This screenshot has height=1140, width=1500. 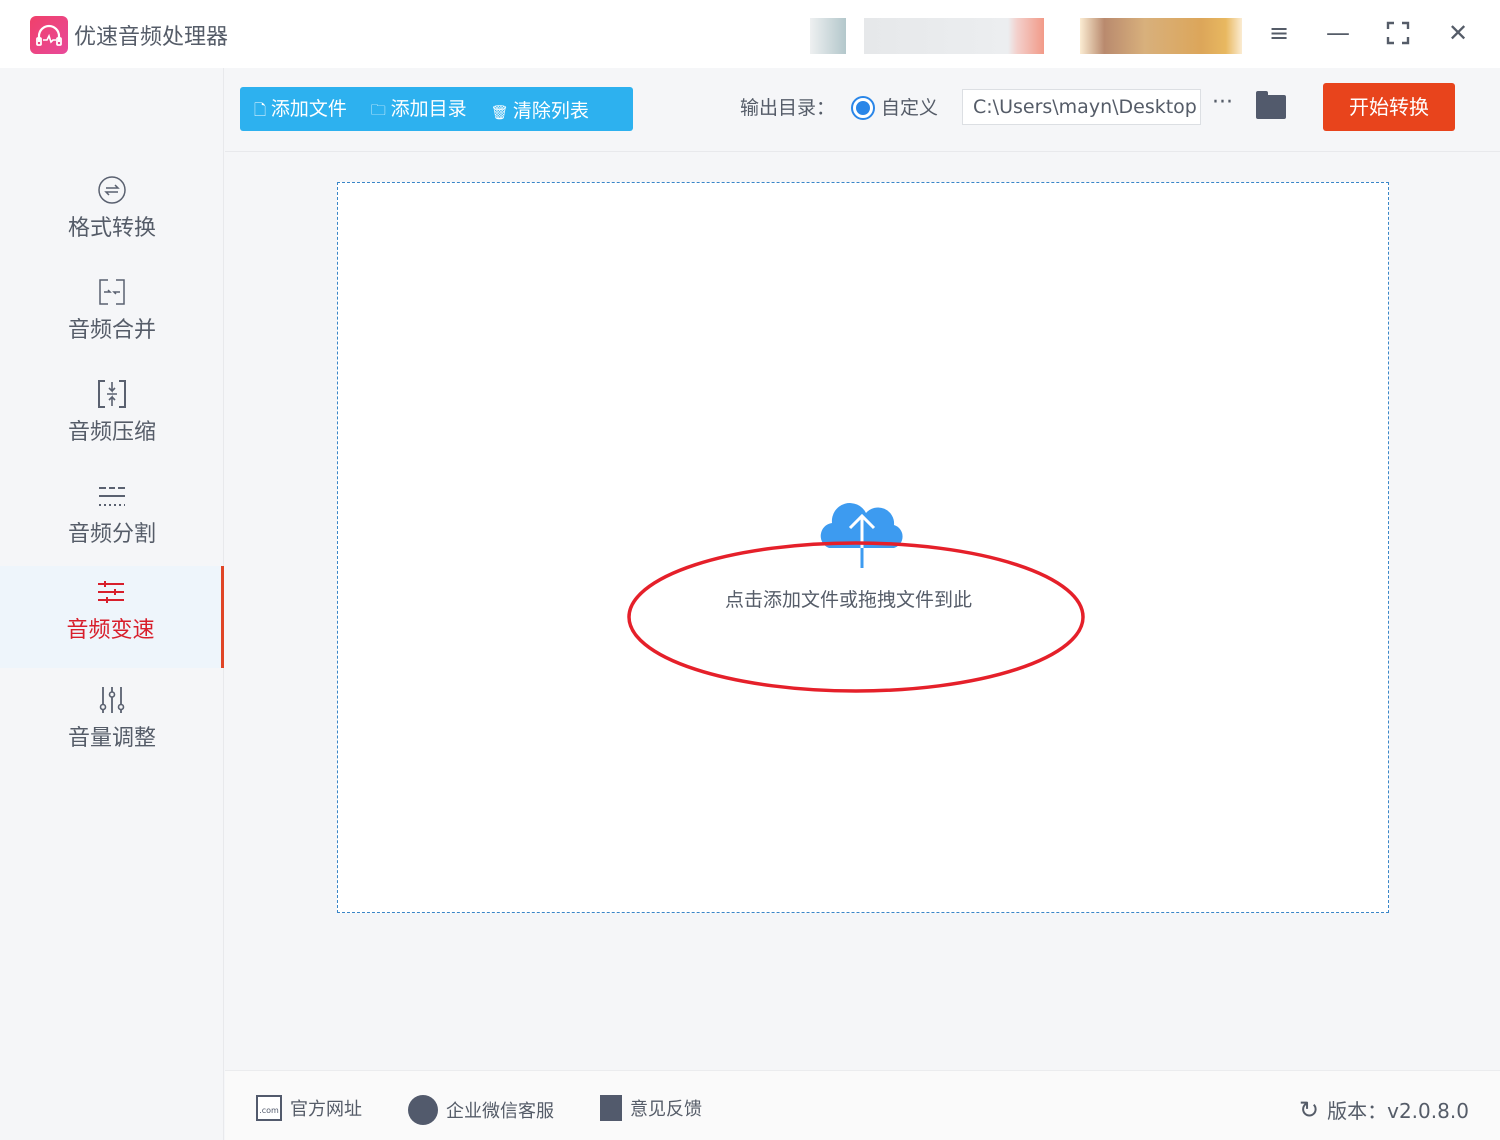 I want to click on chat-icon, so click(x=423, y=1110).